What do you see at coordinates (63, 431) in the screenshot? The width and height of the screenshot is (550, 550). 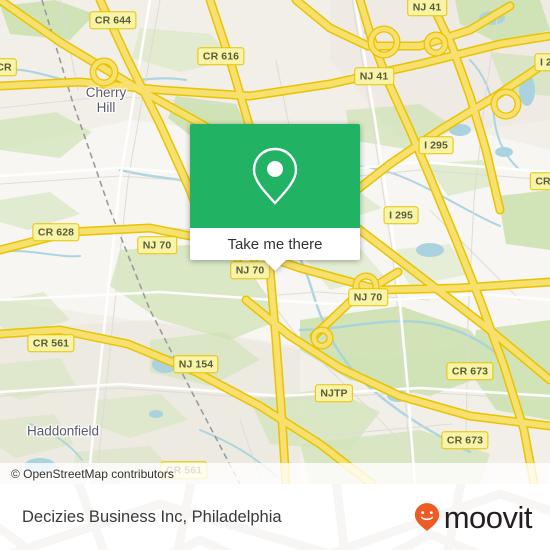 I see `map-place-label: Haddonfield` at bounding box center [63, 431].